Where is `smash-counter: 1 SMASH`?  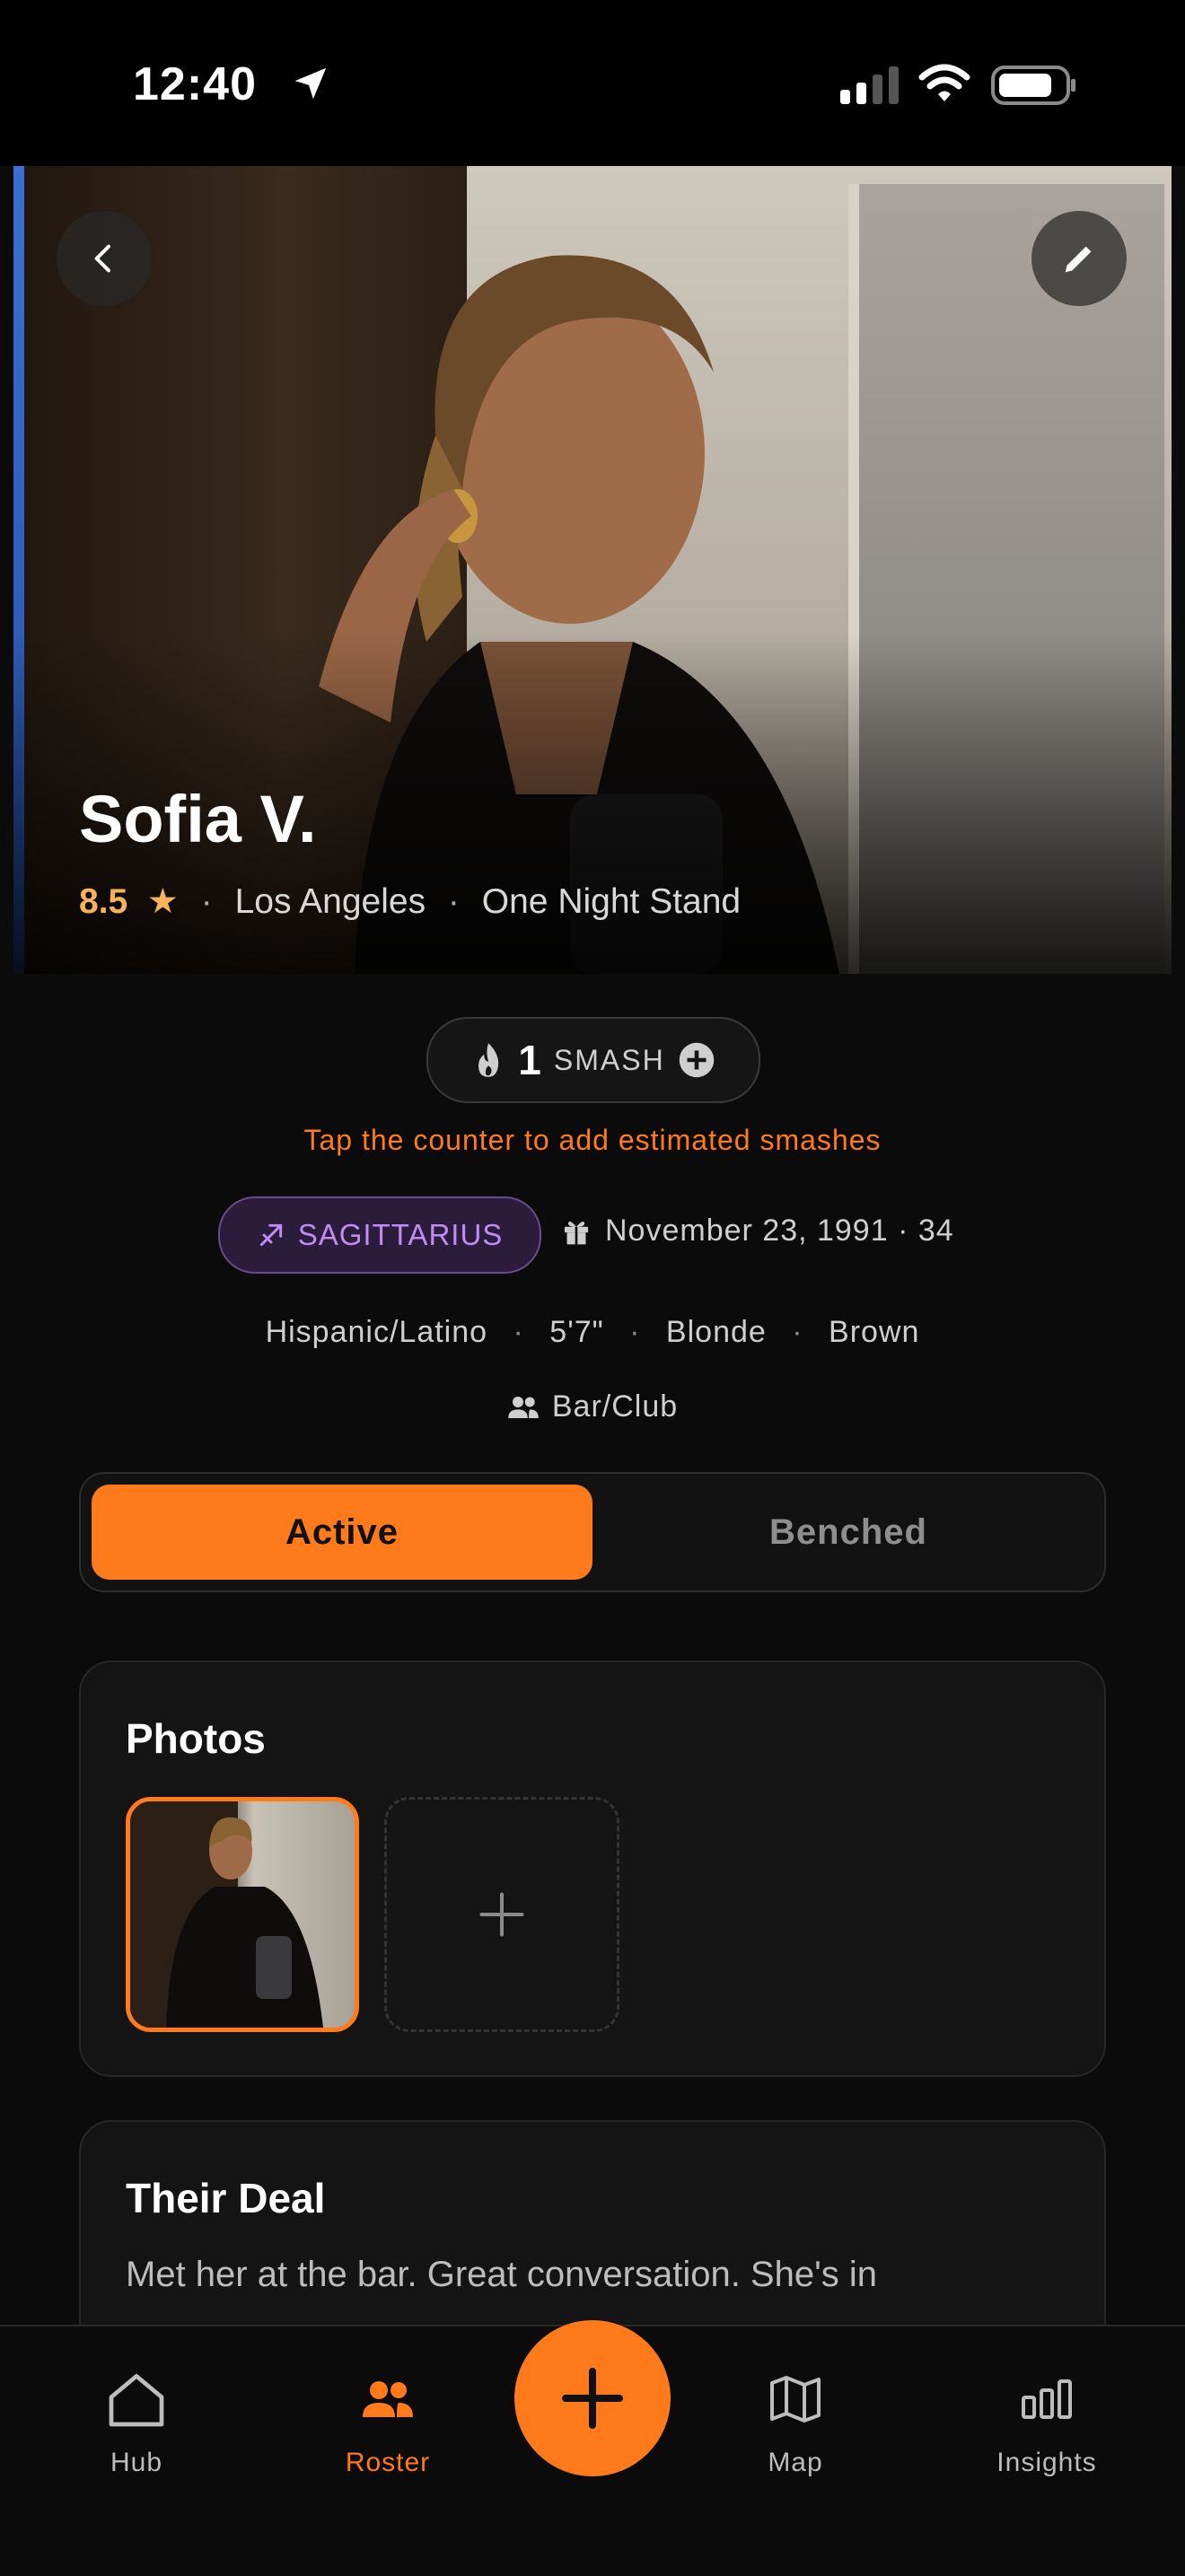 smash-counter: 1 SMASH is located at coordinates (593, 1060).